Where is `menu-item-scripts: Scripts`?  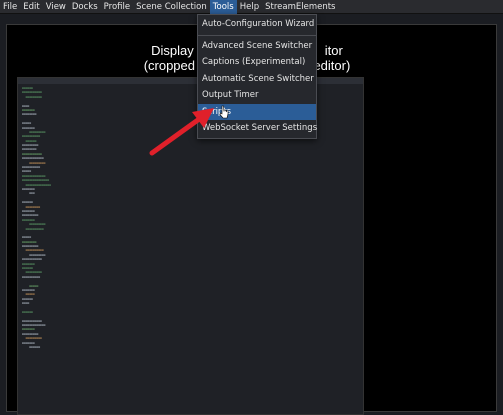 menu-item-scripts: Scripts is located at coordinates (257, 111).